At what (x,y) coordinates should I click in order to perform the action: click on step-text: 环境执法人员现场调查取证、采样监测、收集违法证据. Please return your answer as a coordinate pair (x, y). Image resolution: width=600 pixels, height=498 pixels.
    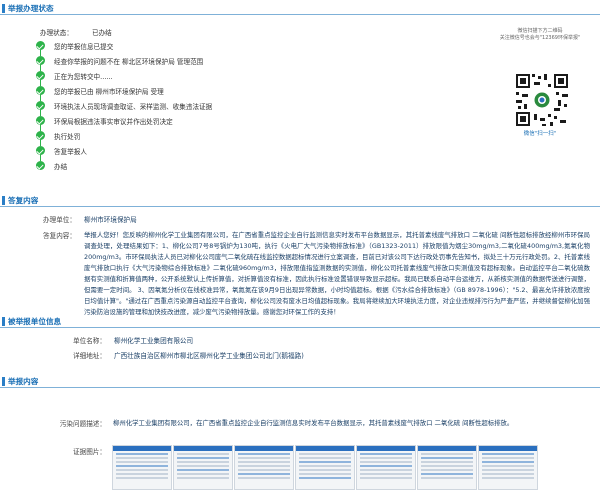
    Looking at the image, I should click on (133, 107).